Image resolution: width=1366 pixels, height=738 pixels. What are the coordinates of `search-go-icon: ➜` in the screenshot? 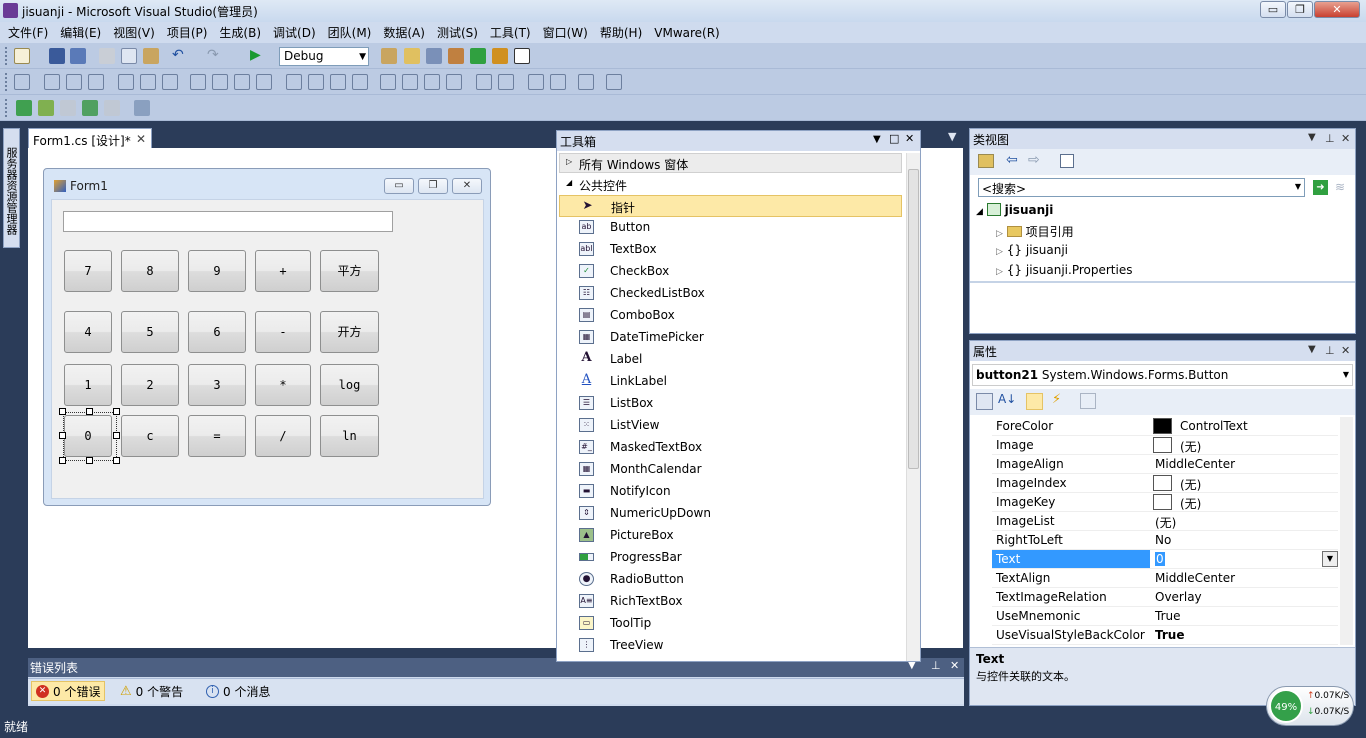 It's located at (1320, 187).